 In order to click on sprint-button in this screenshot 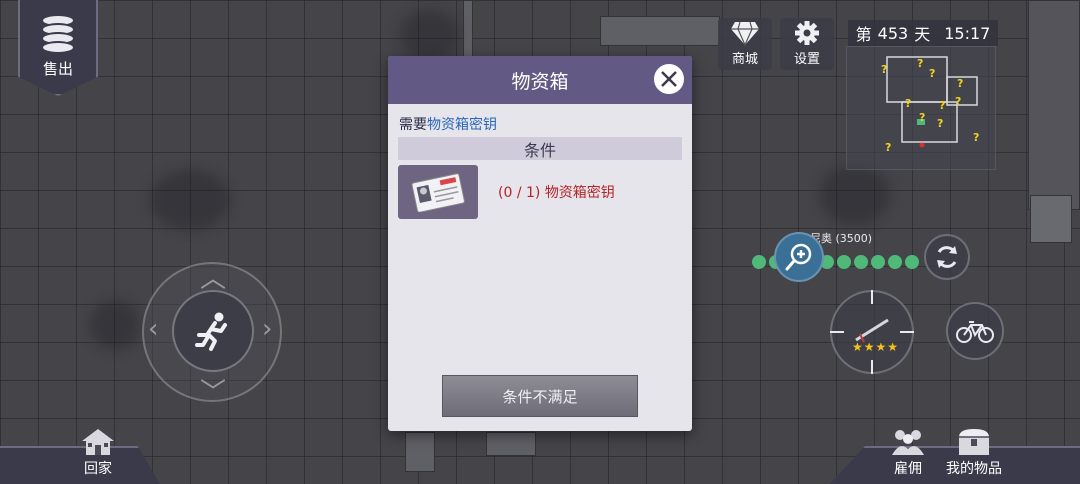, I will do `click(213, 331)`.